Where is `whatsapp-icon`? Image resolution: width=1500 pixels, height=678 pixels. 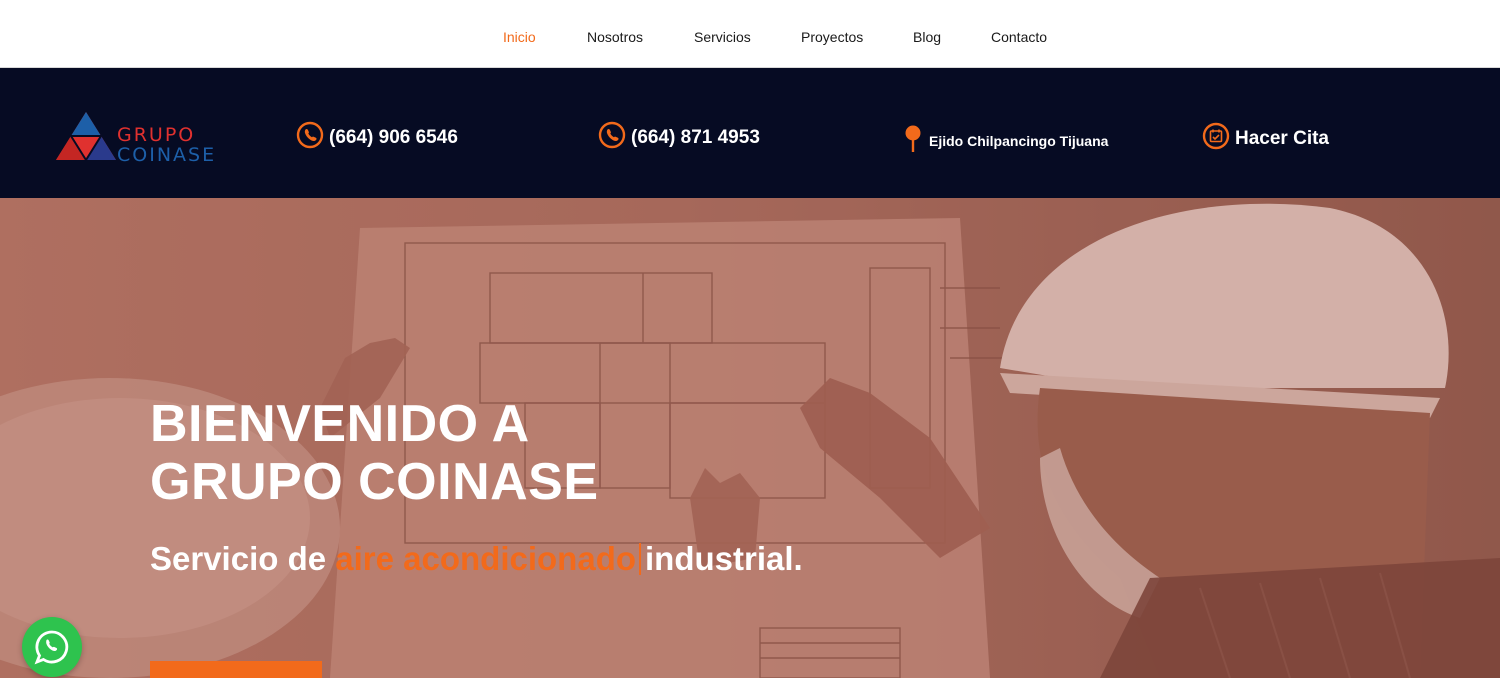 whatsapp-icon is located at coordinates (51, 647).